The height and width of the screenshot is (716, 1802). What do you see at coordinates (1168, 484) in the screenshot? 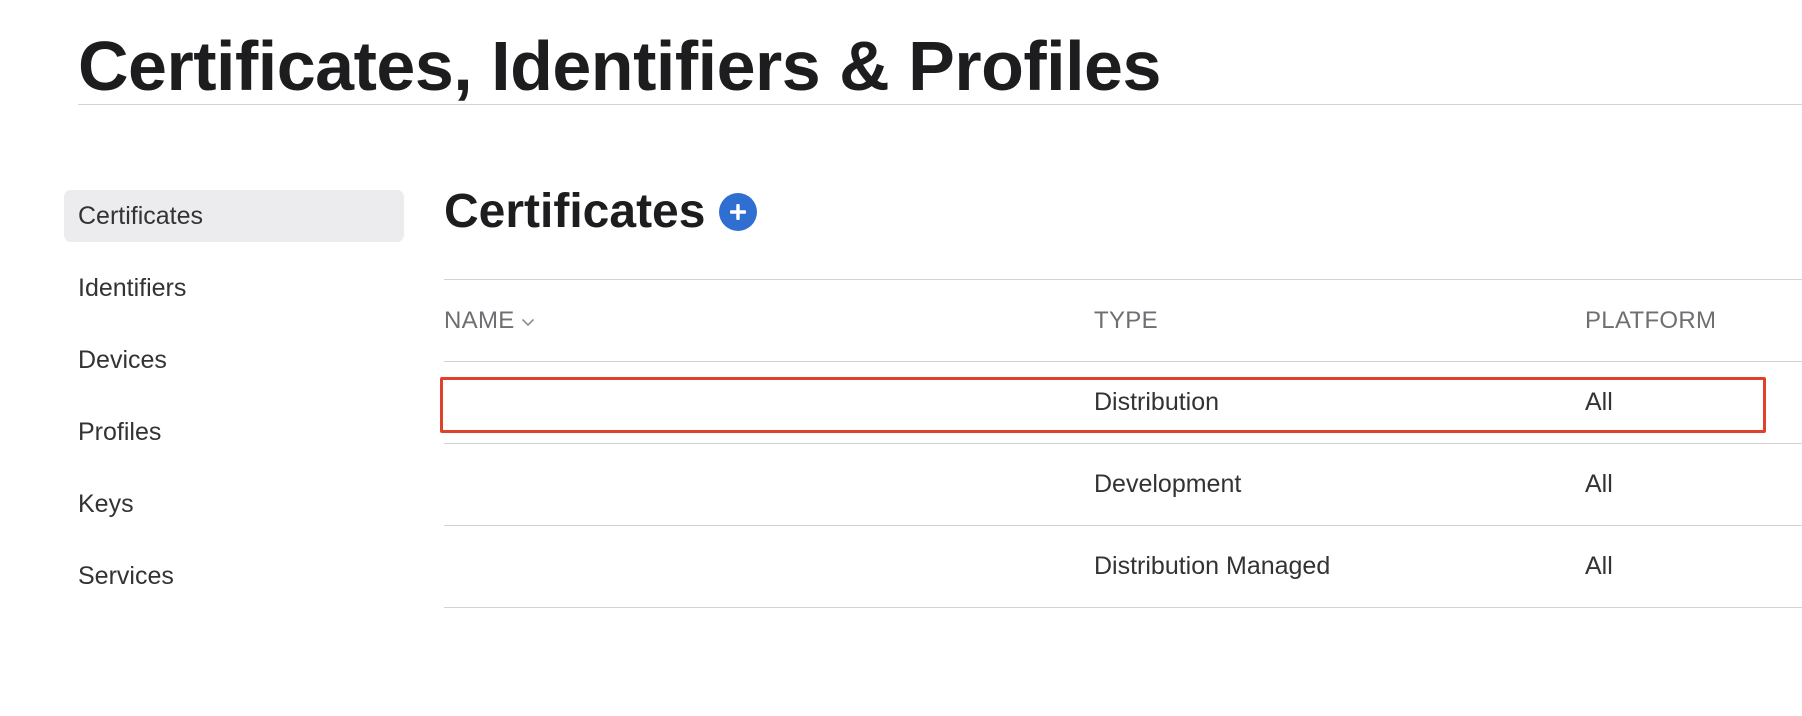
I see `table-cell-type: Development` at bounding box center [1168, 484].